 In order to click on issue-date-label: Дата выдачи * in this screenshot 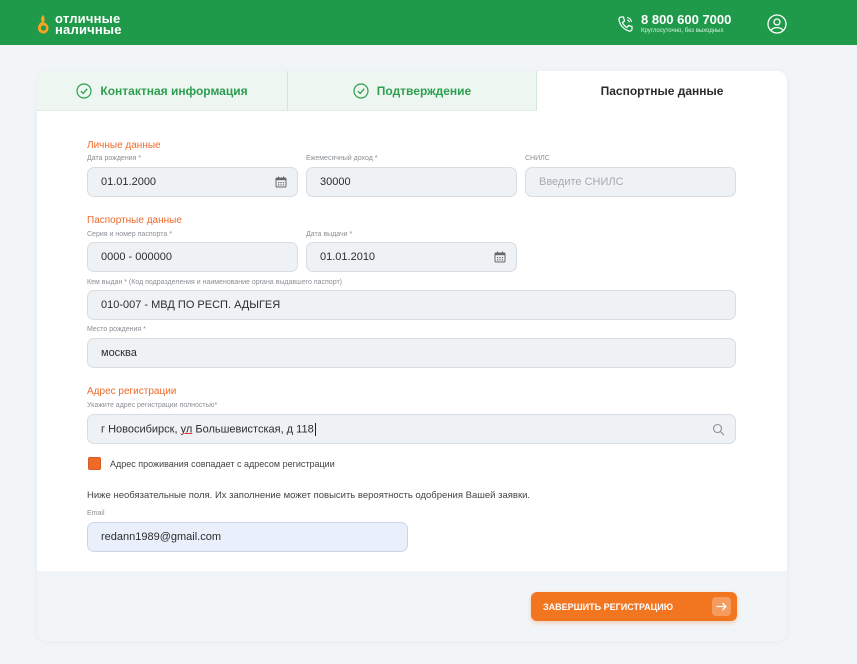, I will do `click(329, 234)`.